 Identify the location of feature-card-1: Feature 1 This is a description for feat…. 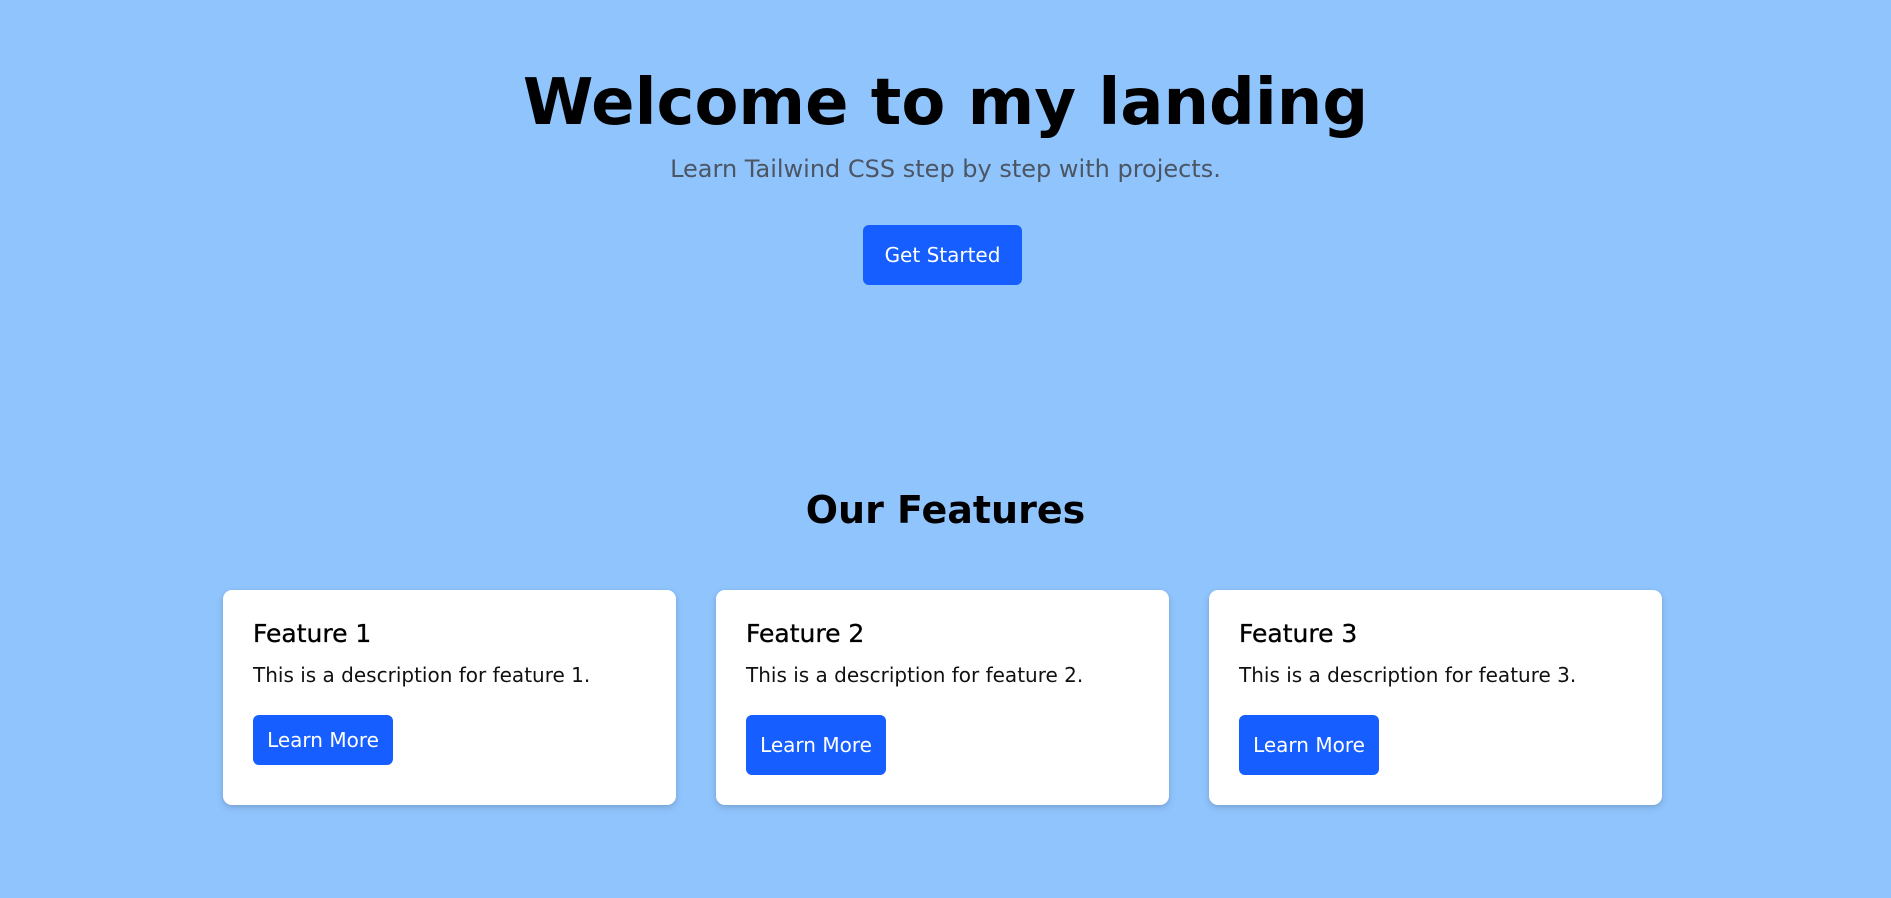
(449, 697).